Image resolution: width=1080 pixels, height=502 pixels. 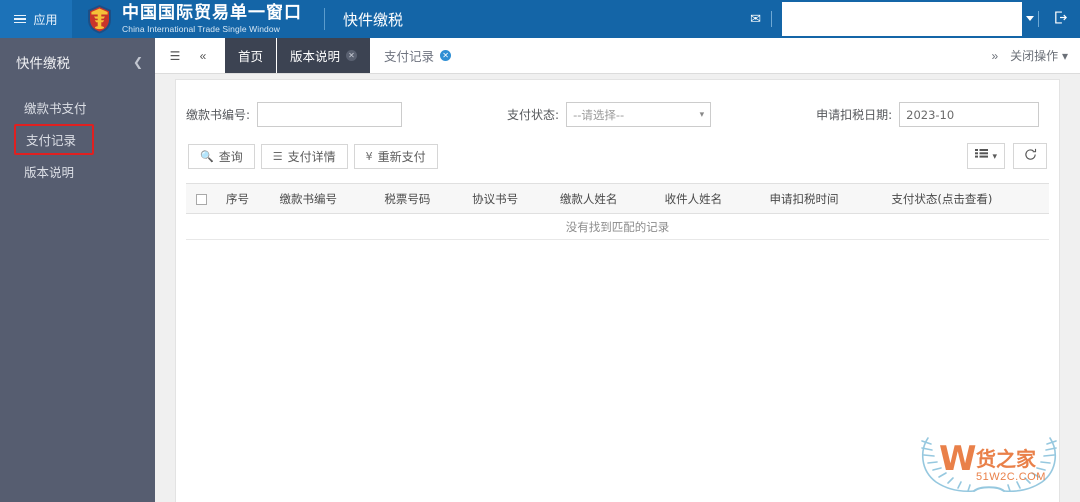 I want to click on repay-button: ¥ 重新支付, so click(x=395, y=156).